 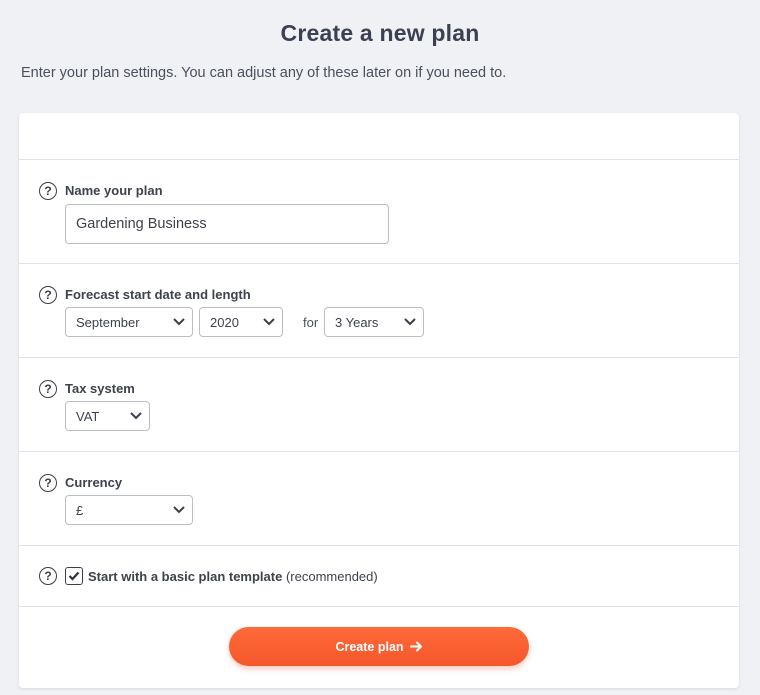 What do you see at coordinates (379, 404) in the screenshot?
I see `tax-section: ? Tax system VAT` at bounding box center [379, 404].